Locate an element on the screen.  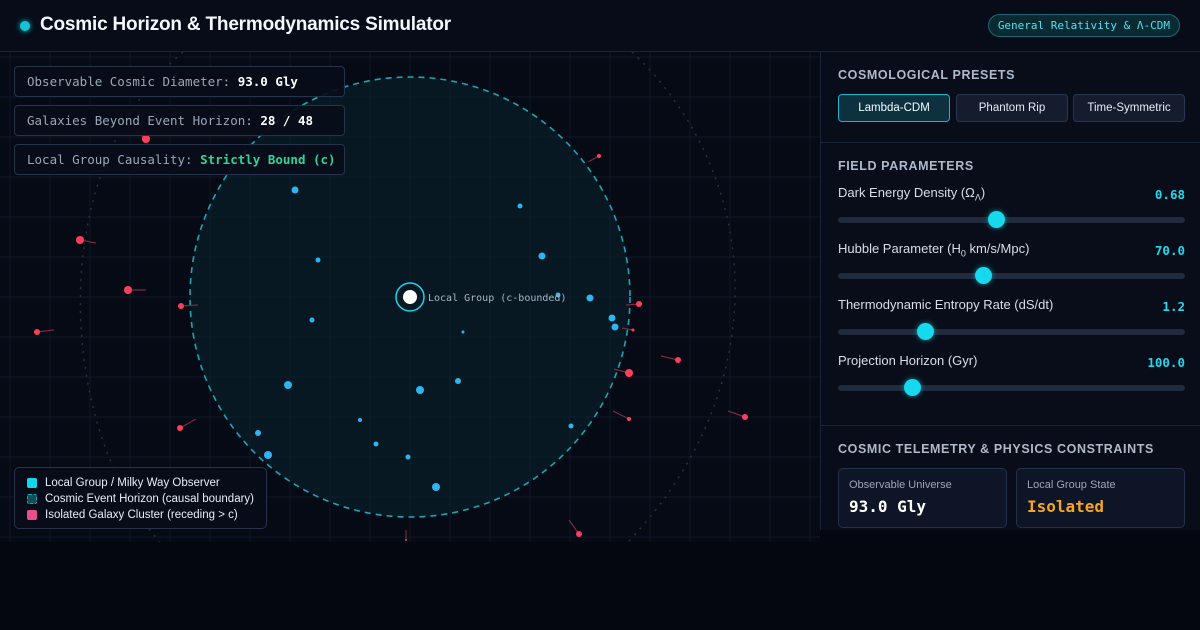
card-label: Local Group State is located at coordinates (1071, 485).